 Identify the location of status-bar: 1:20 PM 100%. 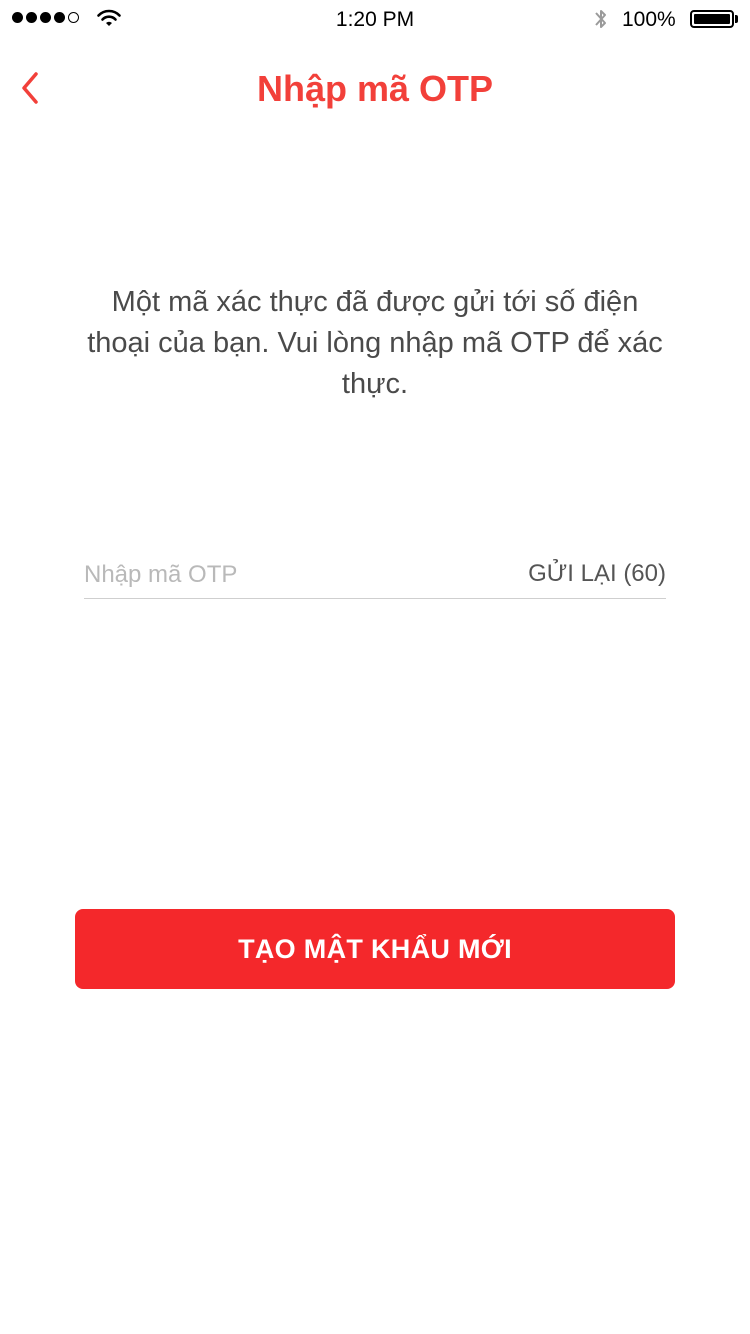
(375, 20).